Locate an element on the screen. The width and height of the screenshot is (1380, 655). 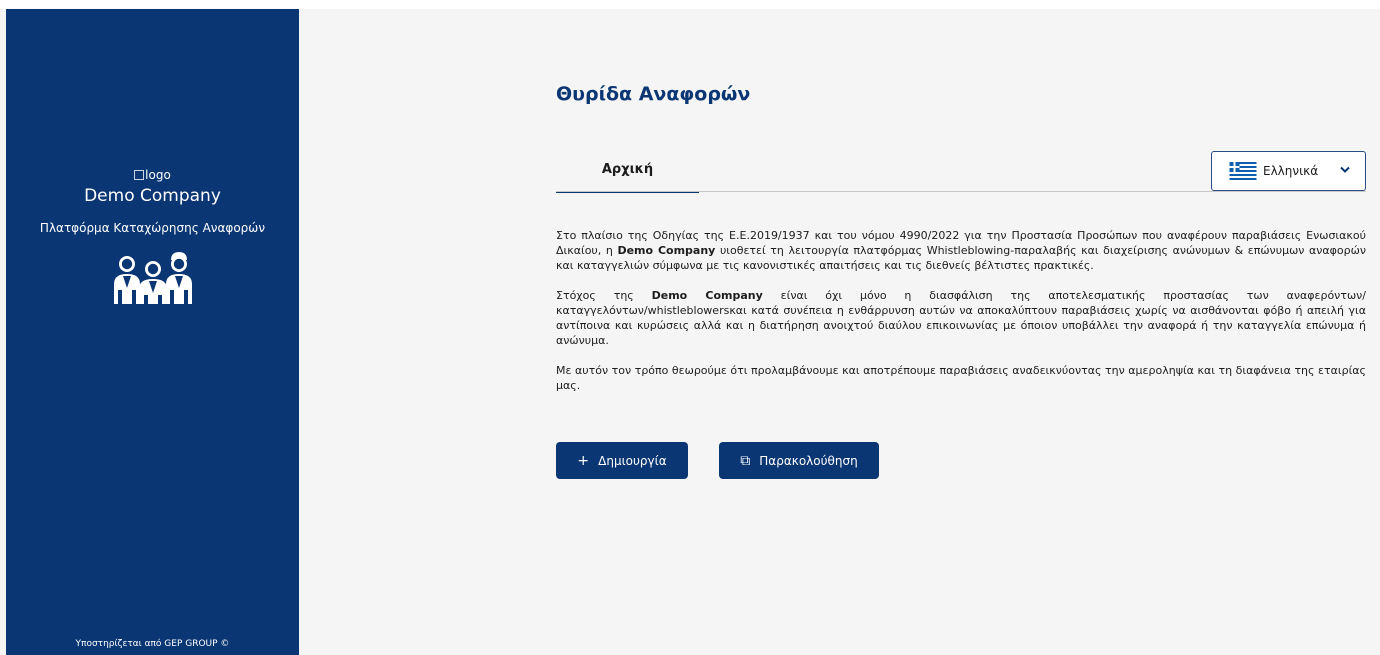
plus-icon: + is located at coordinates (583, 460).